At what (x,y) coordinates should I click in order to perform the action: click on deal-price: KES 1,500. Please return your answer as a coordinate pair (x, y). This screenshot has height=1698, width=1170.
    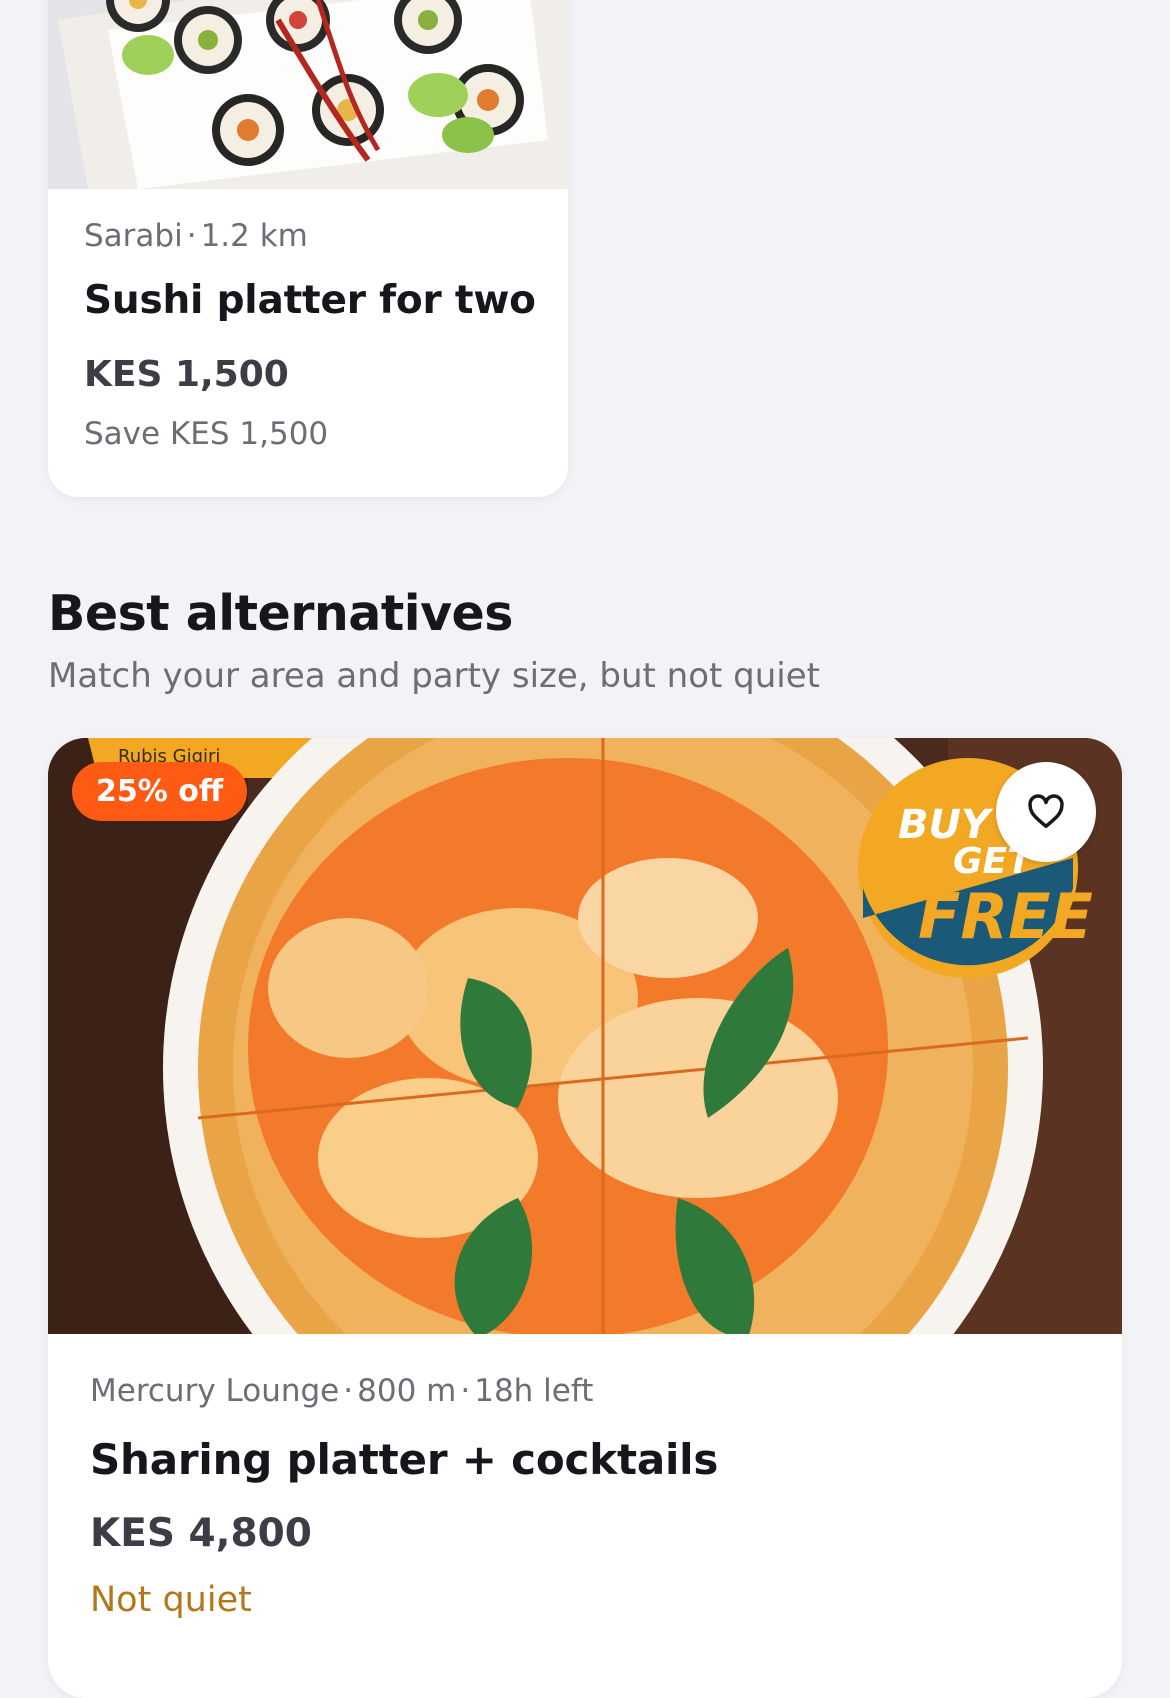
    Looking at the image, I should click on (186, 374).